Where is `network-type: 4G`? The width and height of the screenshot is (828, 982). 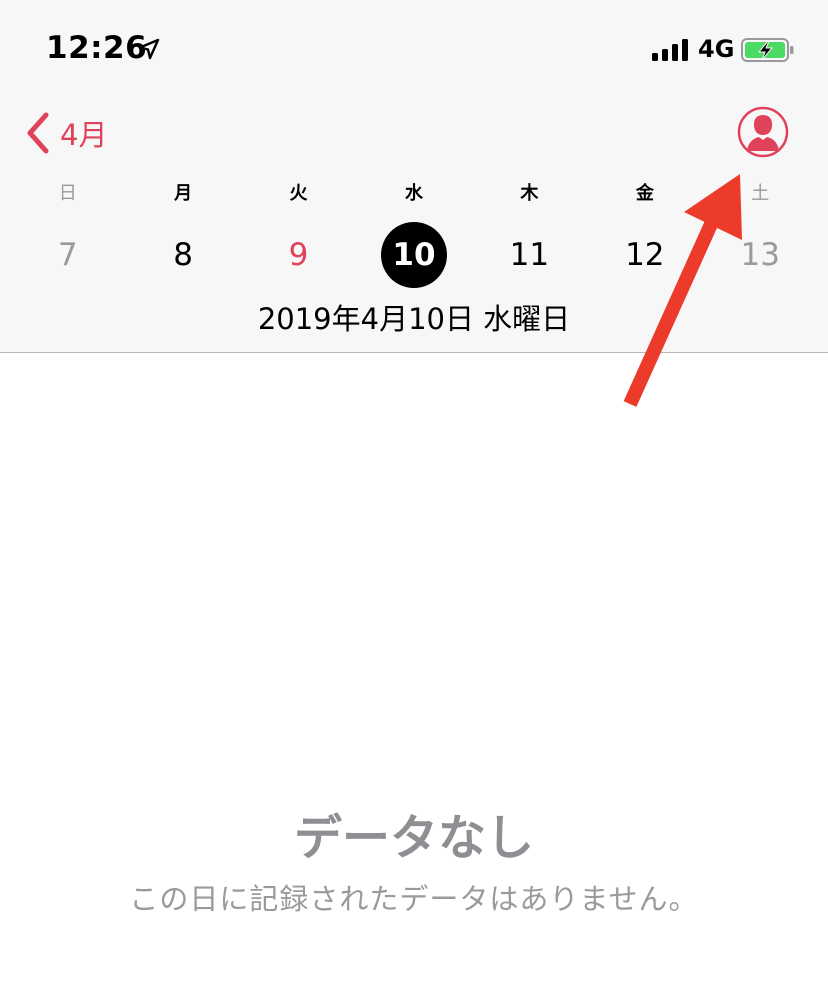
network-type: 4G is located at coordinates (716, 49).